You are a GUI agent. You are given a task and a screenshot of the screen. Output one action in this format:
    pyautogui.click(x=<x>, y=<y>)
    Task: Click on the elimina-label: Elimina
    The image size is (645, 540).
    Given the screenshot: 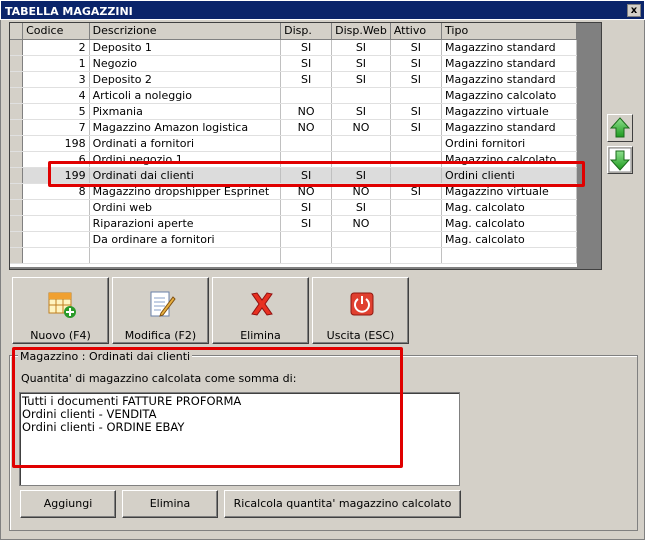 What is the action you would take?
    pyautogui.click(x=260, y=335)
    